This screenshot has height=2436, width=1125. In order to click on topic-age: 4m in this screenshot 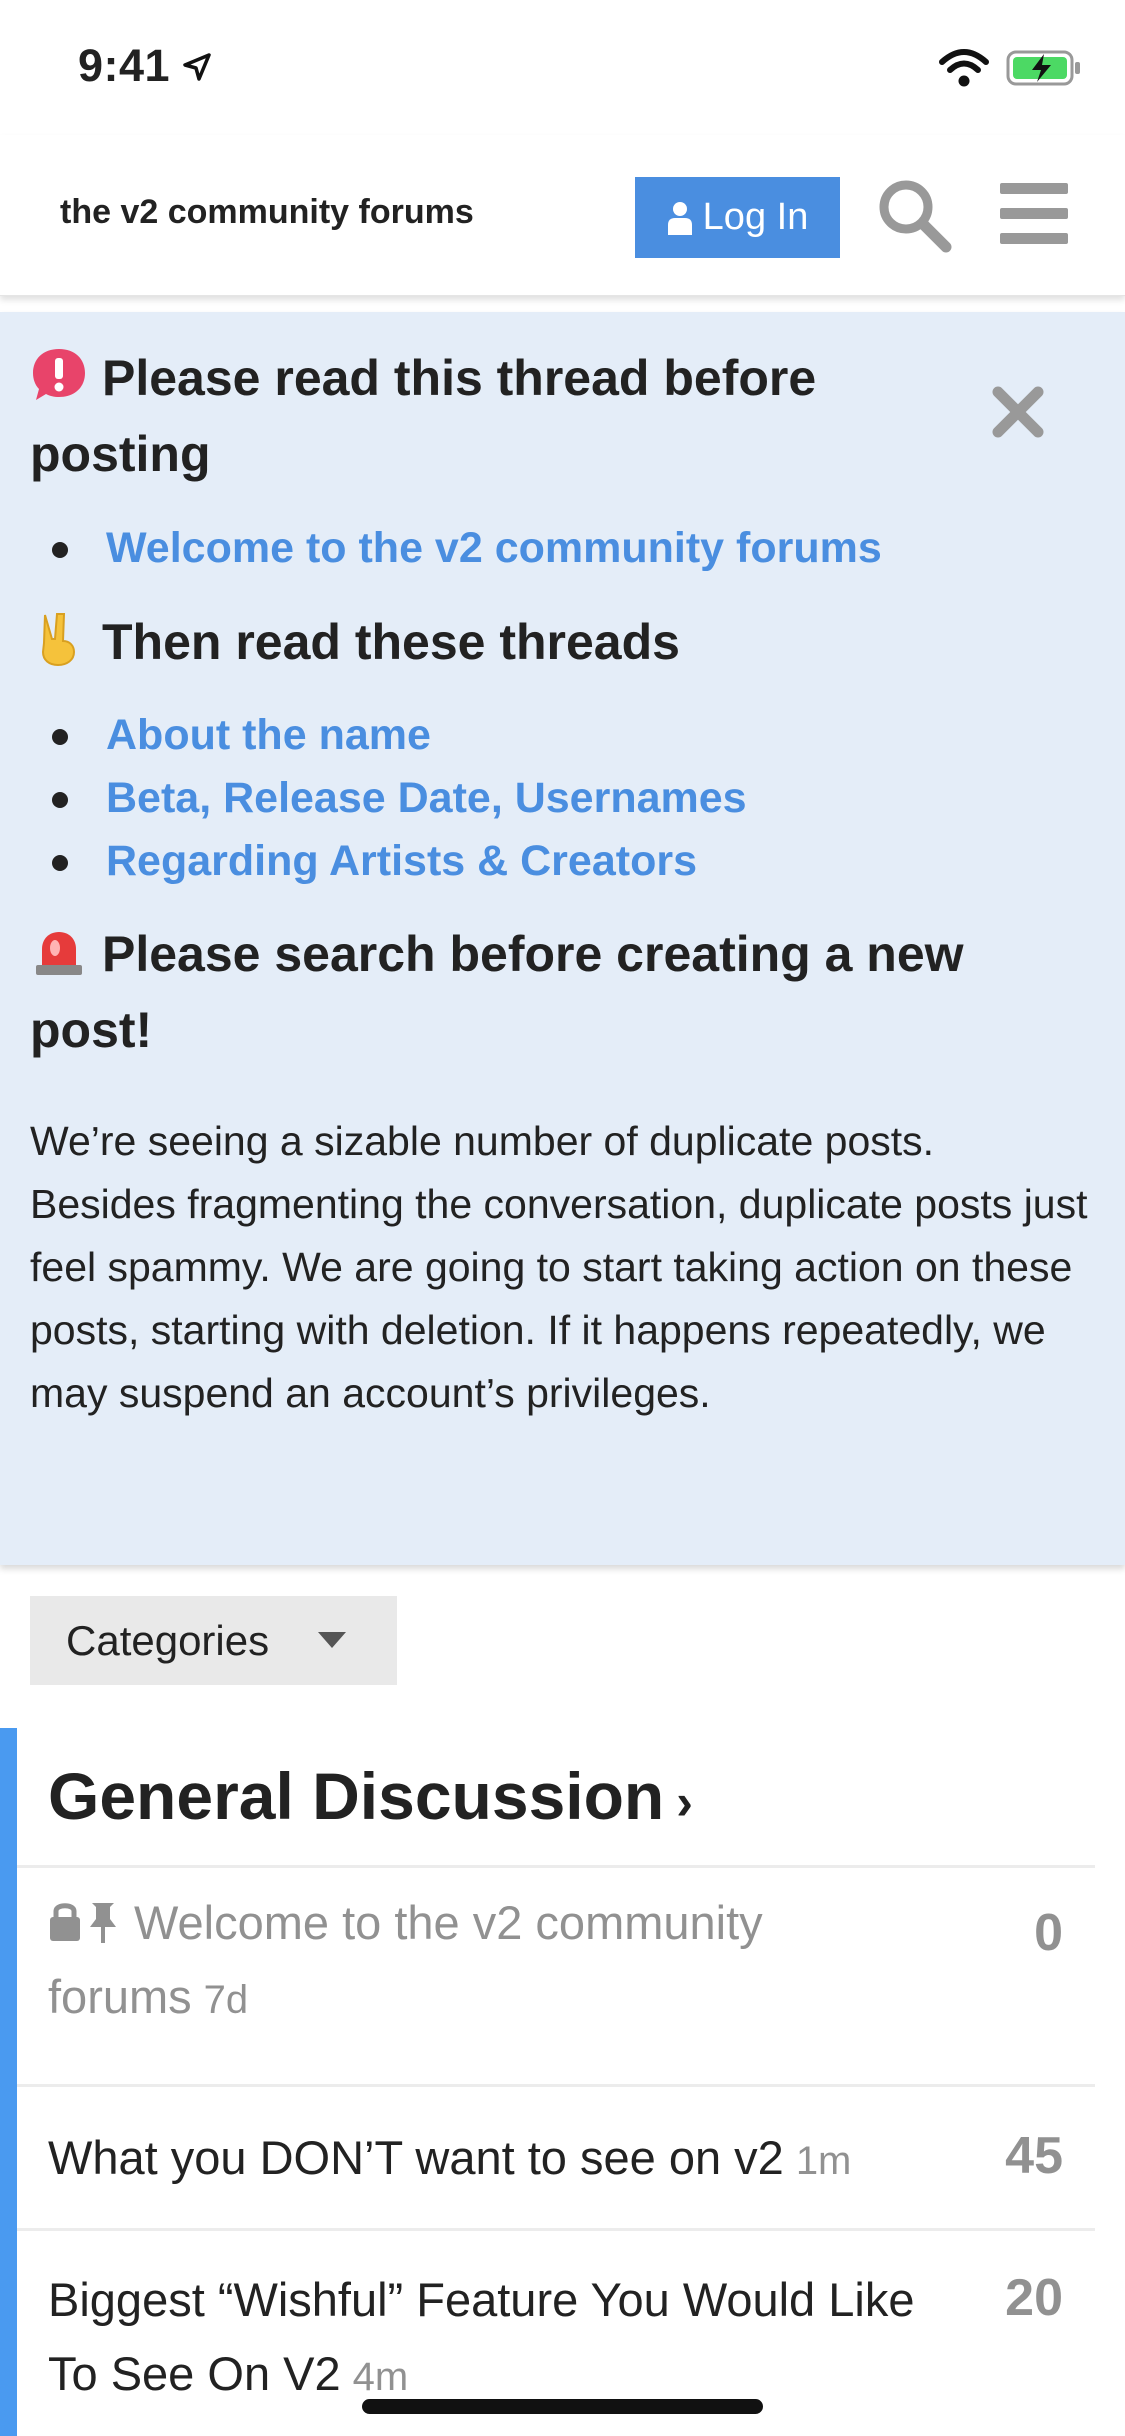, I will do `click(380, 2377)`.